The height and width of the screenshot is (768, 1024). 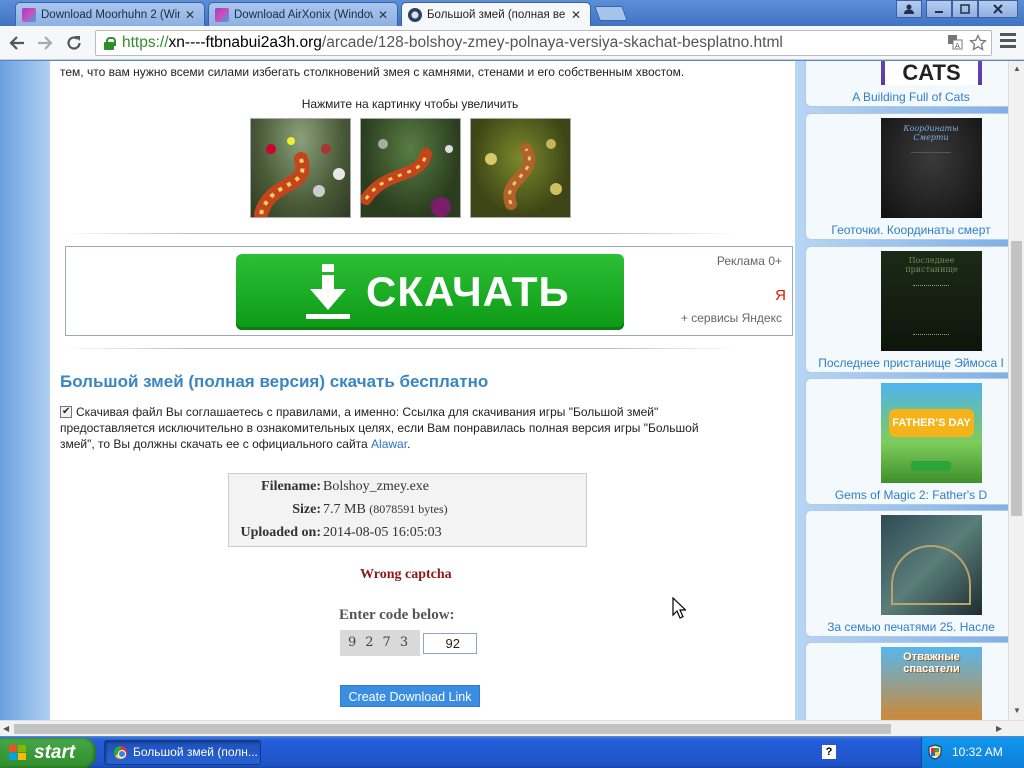 What do you see at coordinates (452, 729) in the screenshot?
I see `horizontal-scroll-thumb` at bounding box center [452, 729].